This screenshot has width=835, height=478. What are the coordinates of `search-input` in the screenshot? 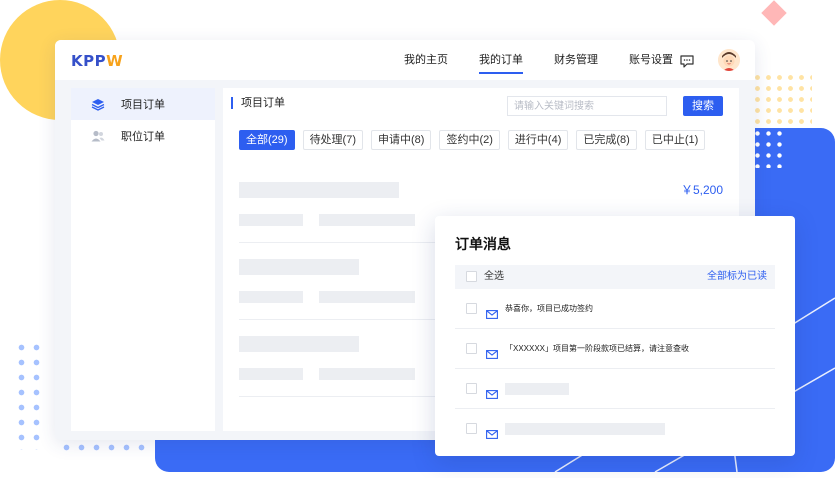 It's located at (587, 106).